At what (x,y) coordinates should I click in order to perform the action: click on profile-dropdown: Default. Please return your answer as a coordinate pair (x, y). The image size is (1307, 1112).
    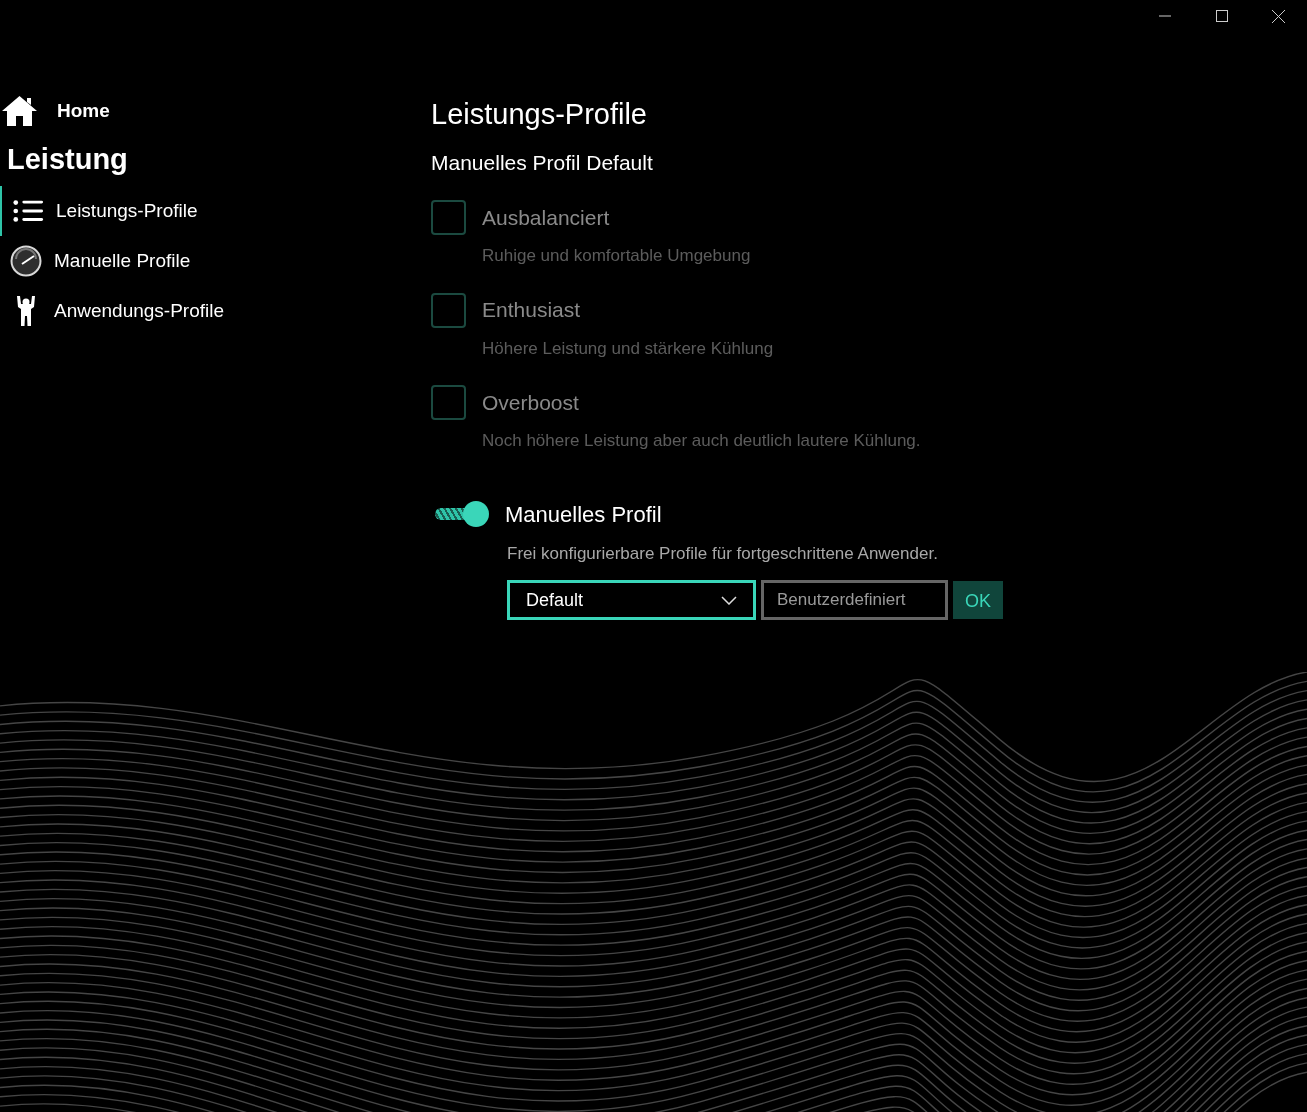
    Looking at the image, I should click on (631, 600).